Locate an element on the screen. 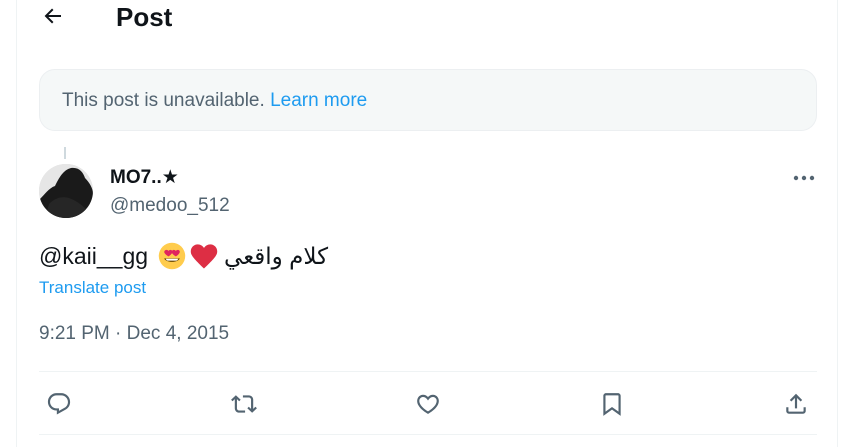 The height and width of the screenshot is (447, 855). display-name: MO7..★ is located at coordinates (144, 178).